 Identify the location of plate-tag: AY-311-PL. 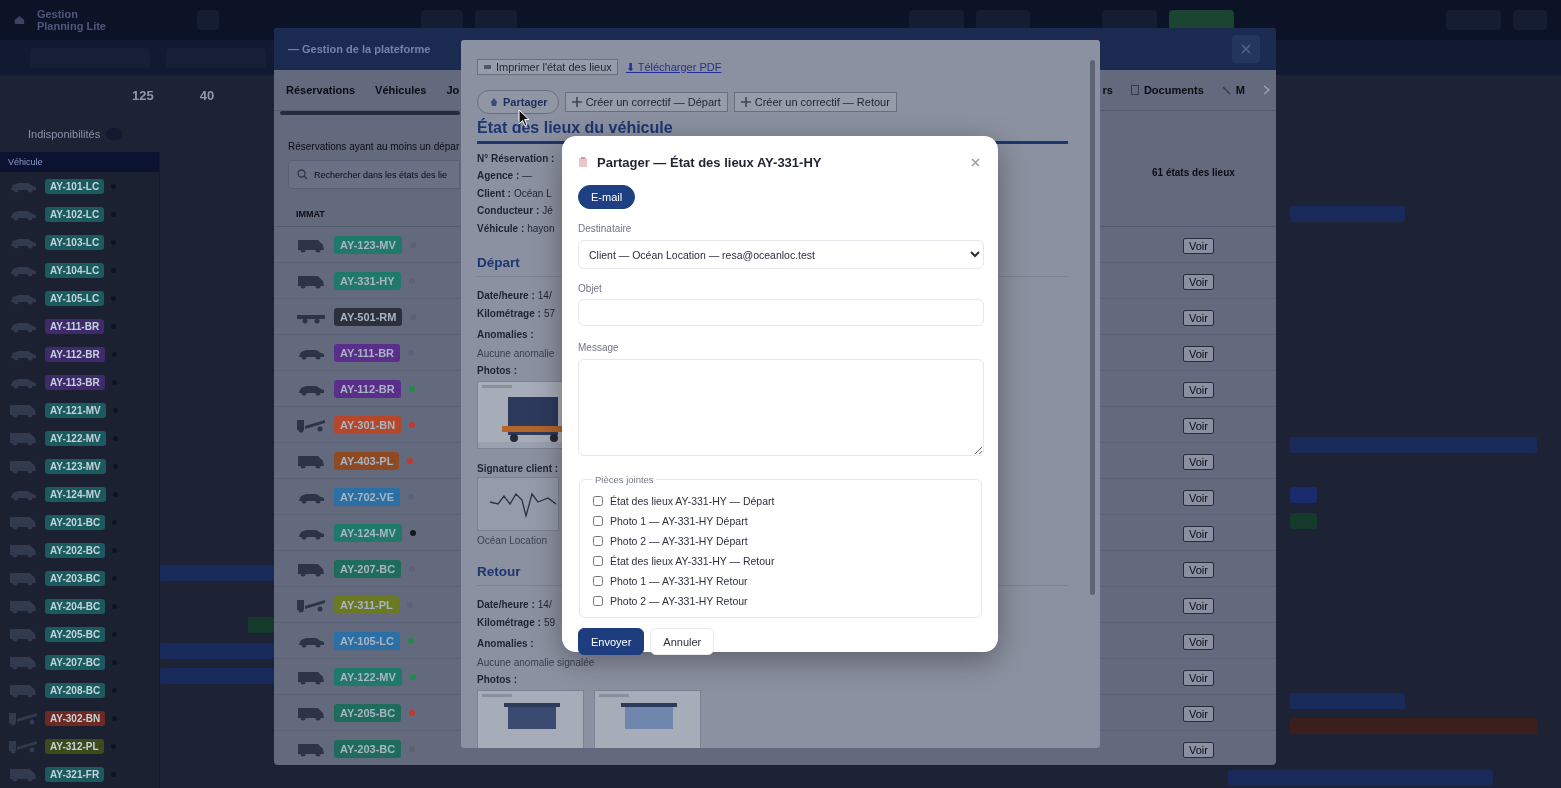
(366, 604).